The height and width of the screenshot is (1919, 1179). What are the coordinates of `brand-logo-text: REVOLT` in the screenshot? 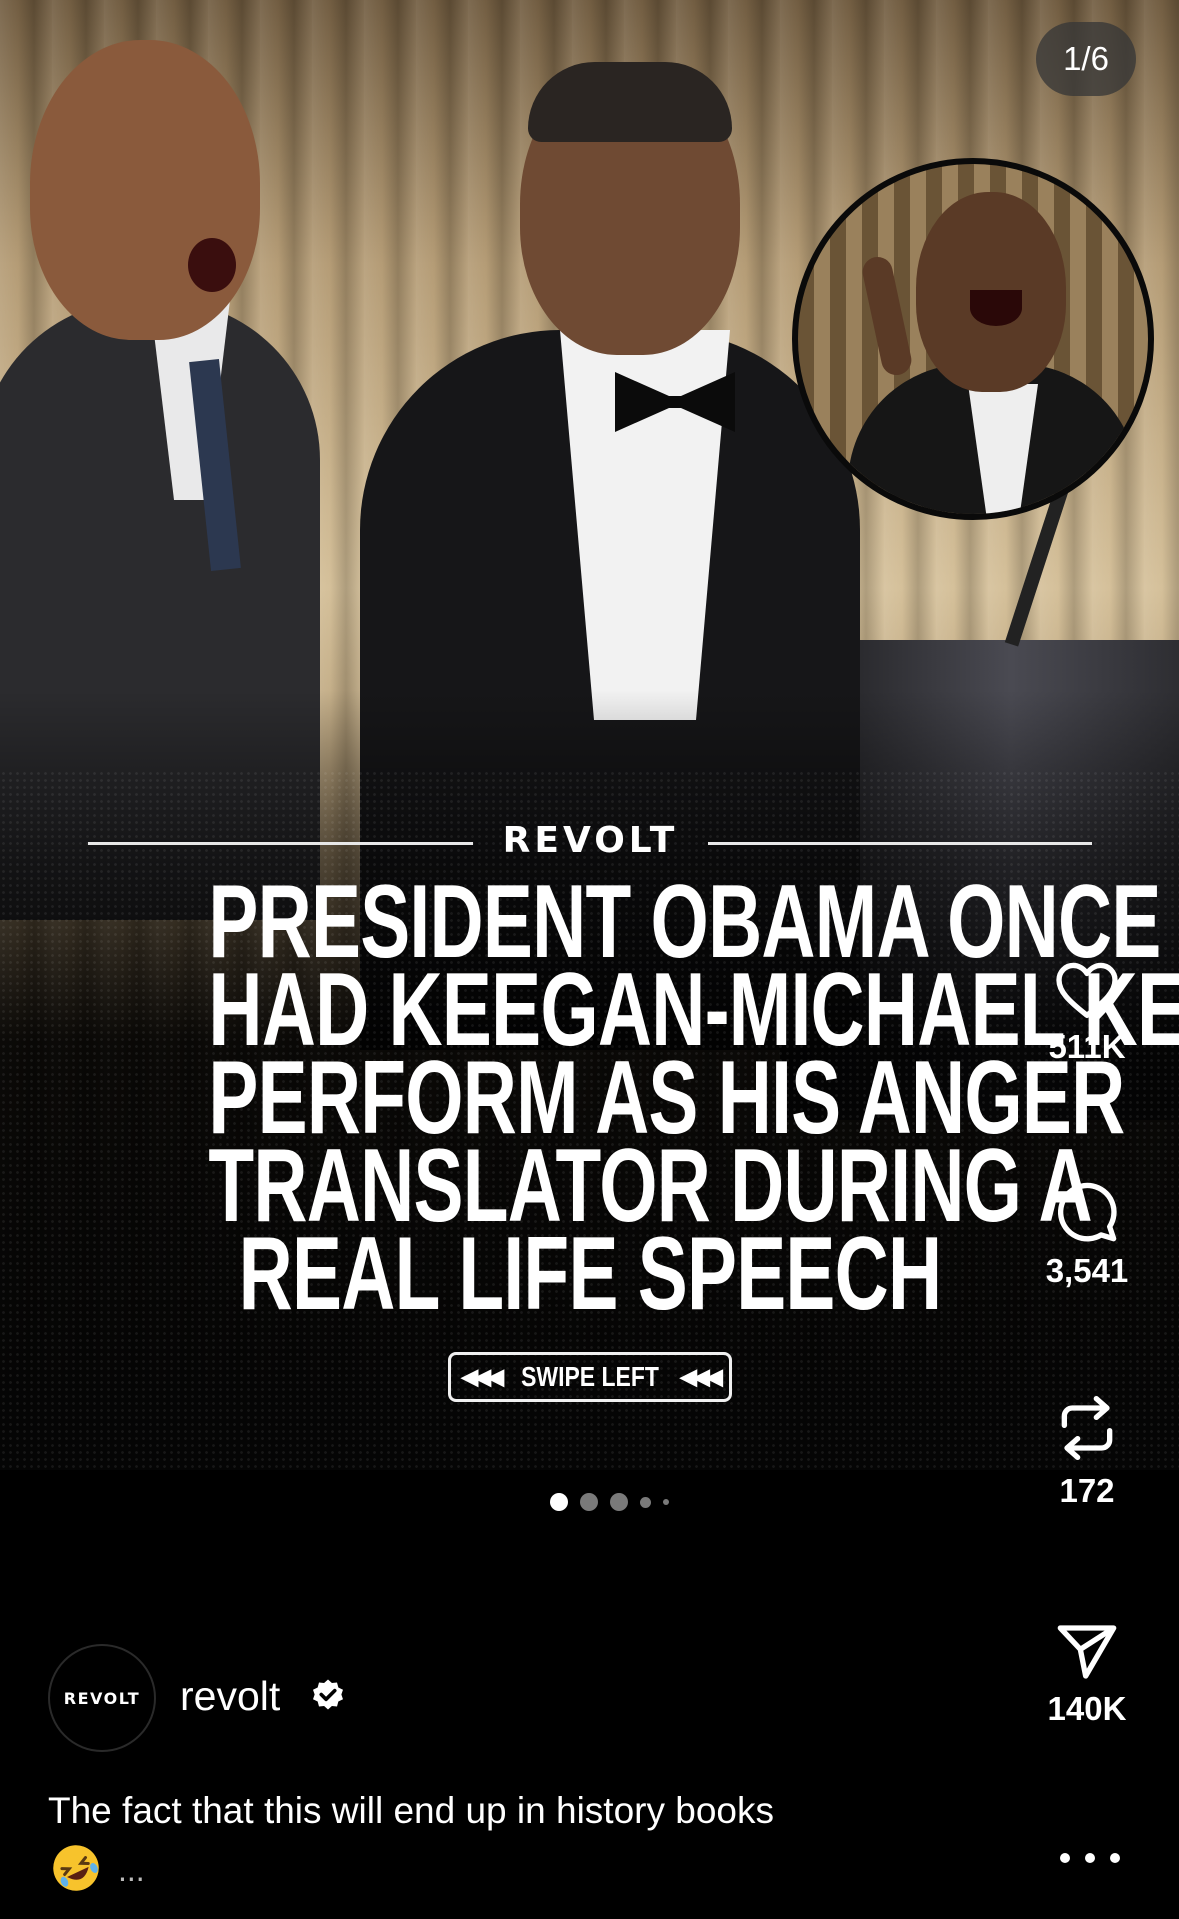 It's located at (590, 840).